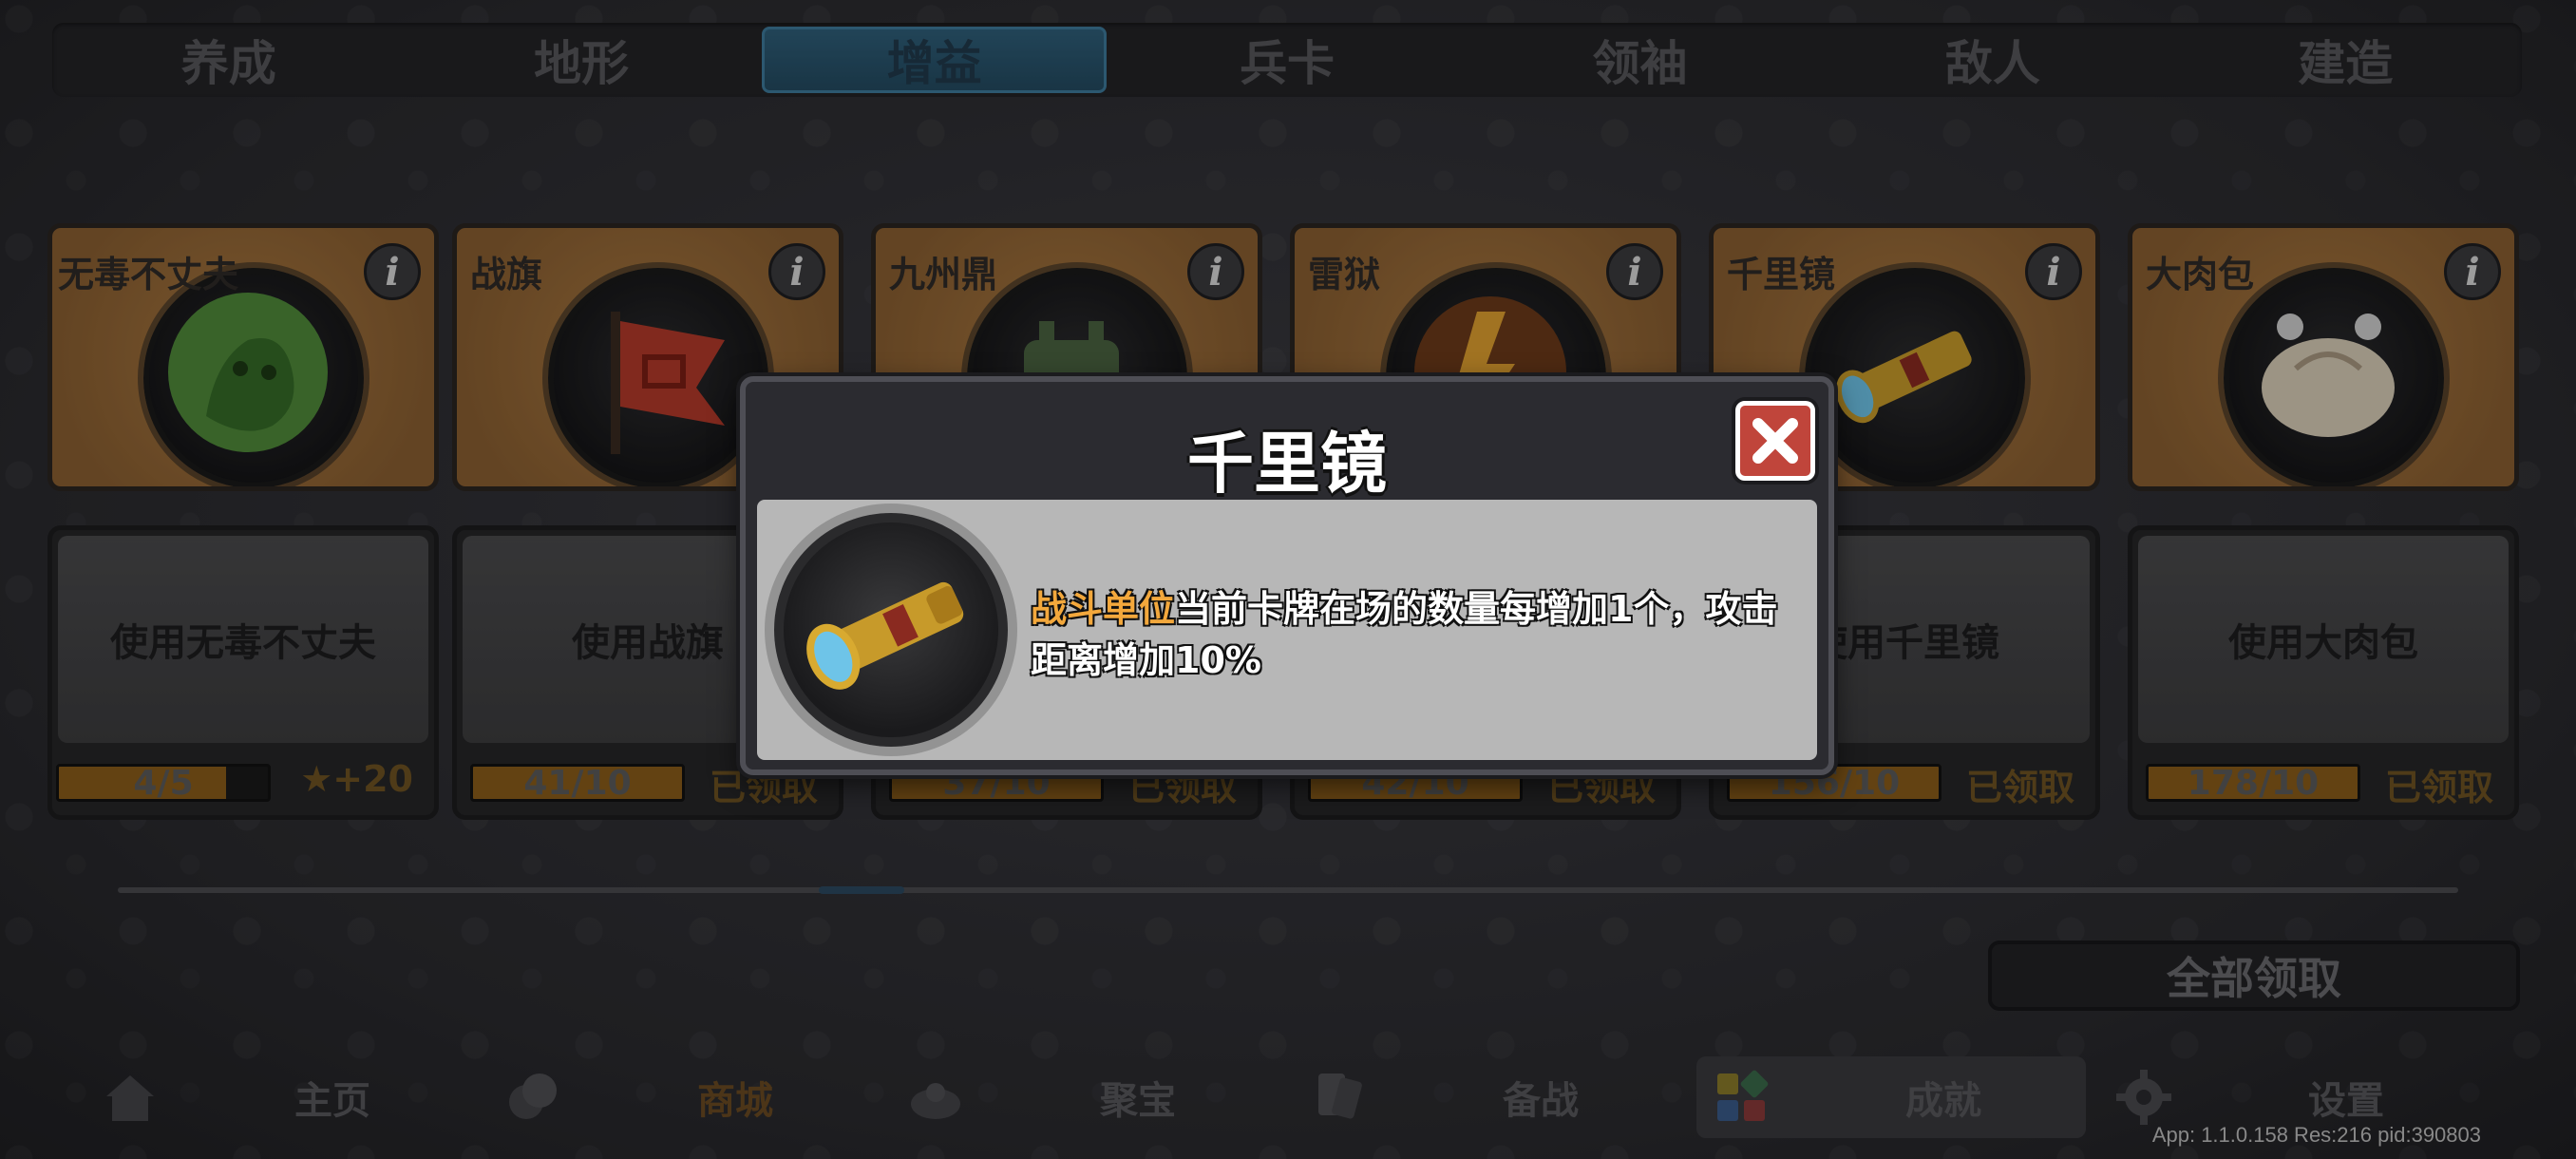 The width and height of the screenshot is (2576, 1159). What do you see at coordinates (1488, 1097) in the screenshot?
I see `nav-prepare: 备战` at bounding box center [1488, 1097].